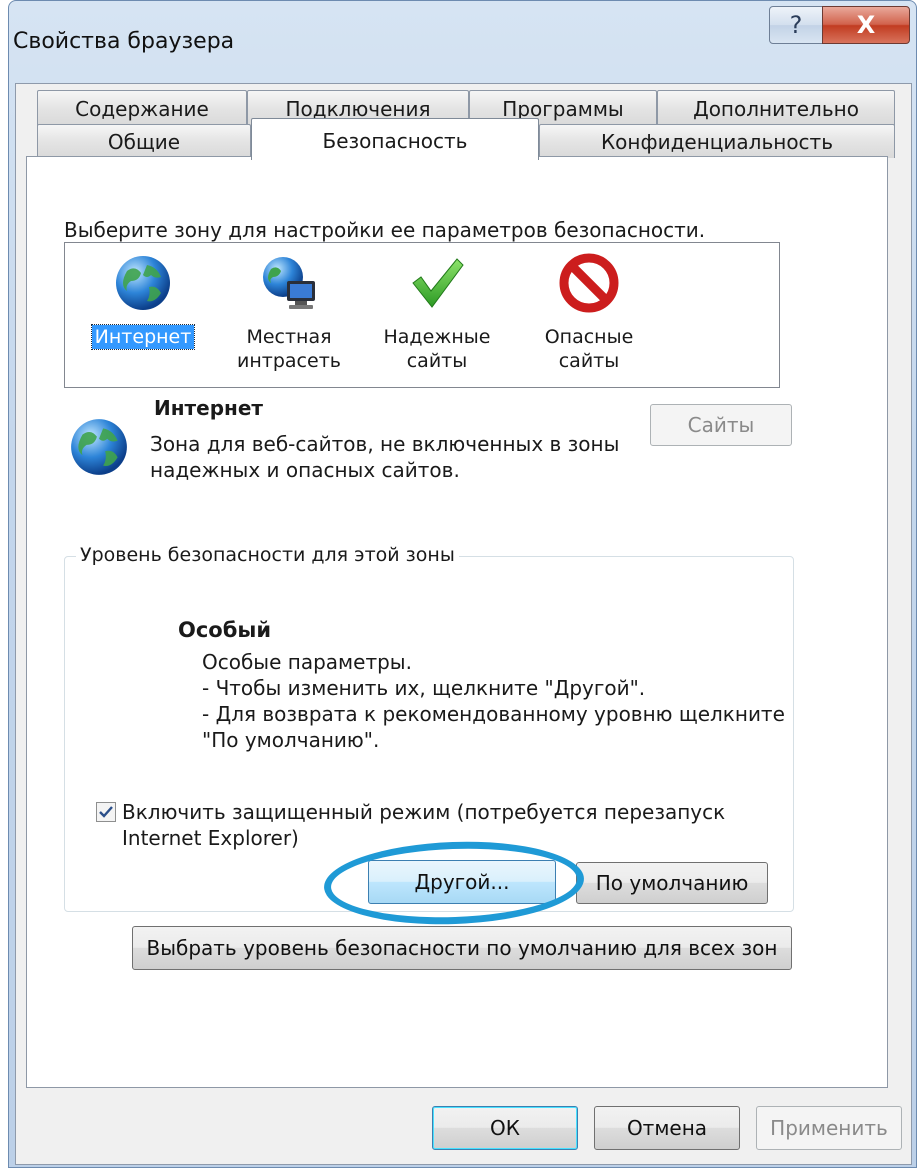  I want to click on zone-internet-label: Интернет, so click(143, 337).